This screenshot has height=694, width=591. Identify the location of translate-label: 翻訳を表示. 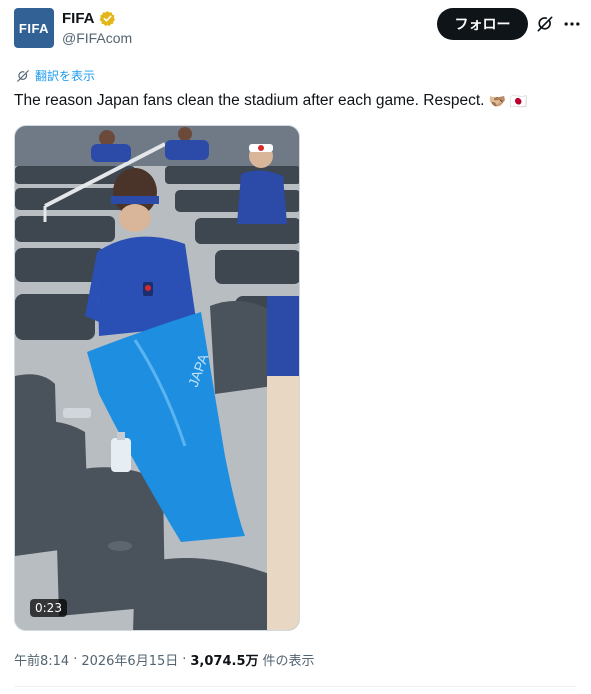
(65, 76).